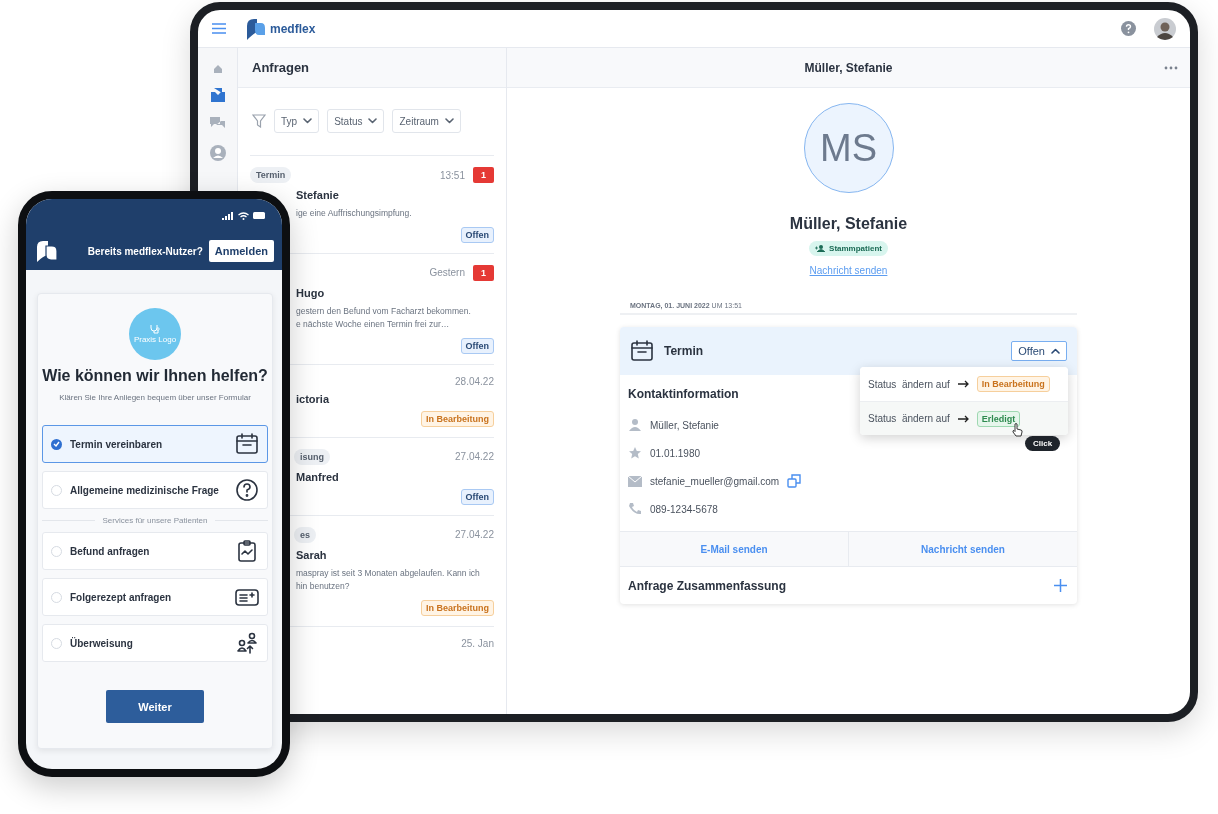  Describe the element at coordinates (155, 706) in the screenshot. I see `next-button: Weiter` at that location.